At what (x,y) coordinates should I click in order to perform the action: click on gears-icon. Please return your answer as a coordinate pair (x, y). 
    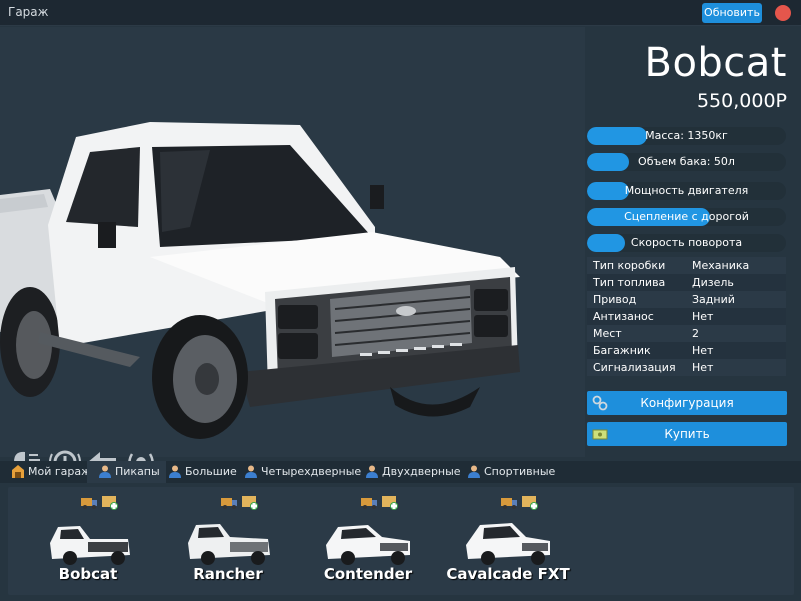
    Looking at the image, I should click on (600, 403).